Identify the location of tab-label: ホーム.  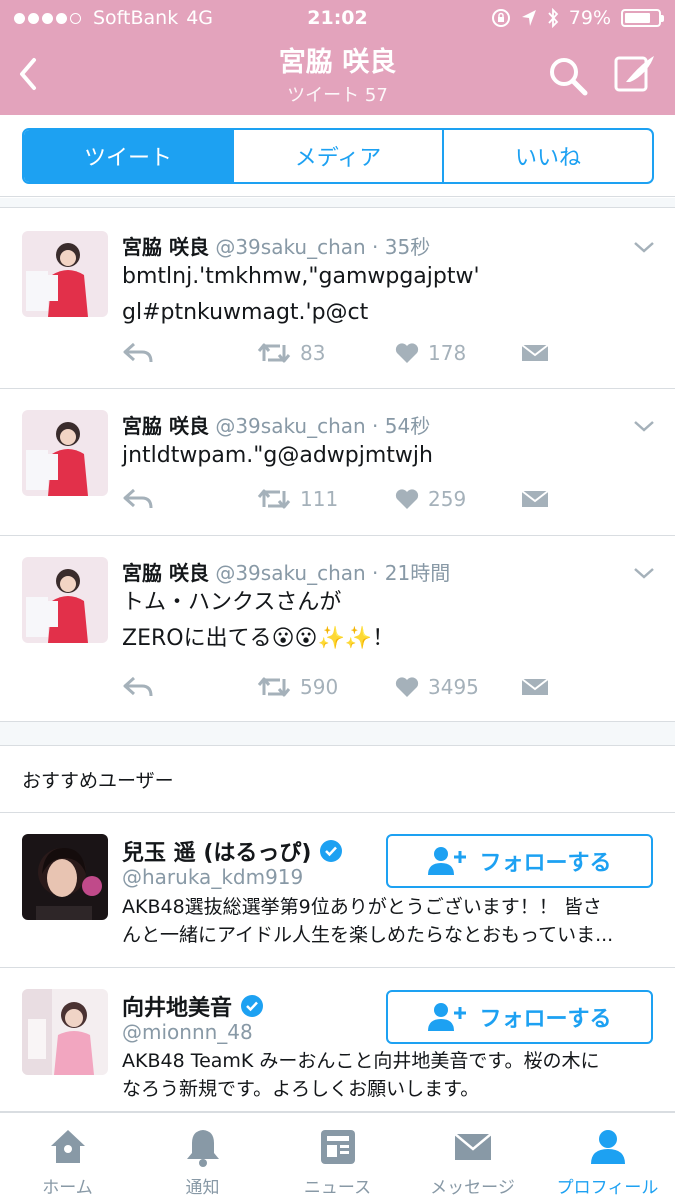
(67, 1188).